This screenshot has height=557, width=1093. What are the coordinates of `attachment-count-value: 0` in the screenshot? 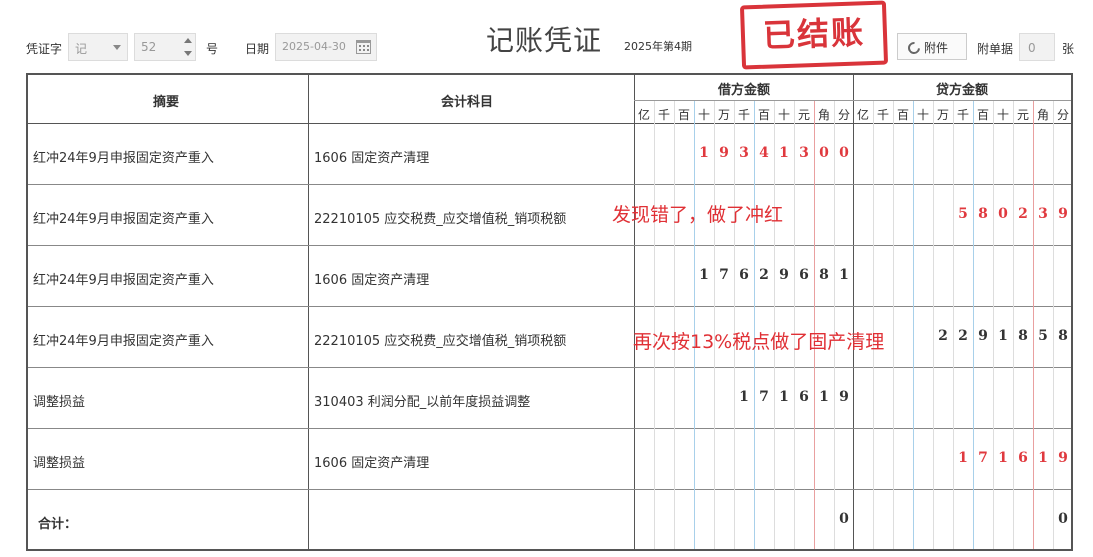 It's located at (1032, 48).